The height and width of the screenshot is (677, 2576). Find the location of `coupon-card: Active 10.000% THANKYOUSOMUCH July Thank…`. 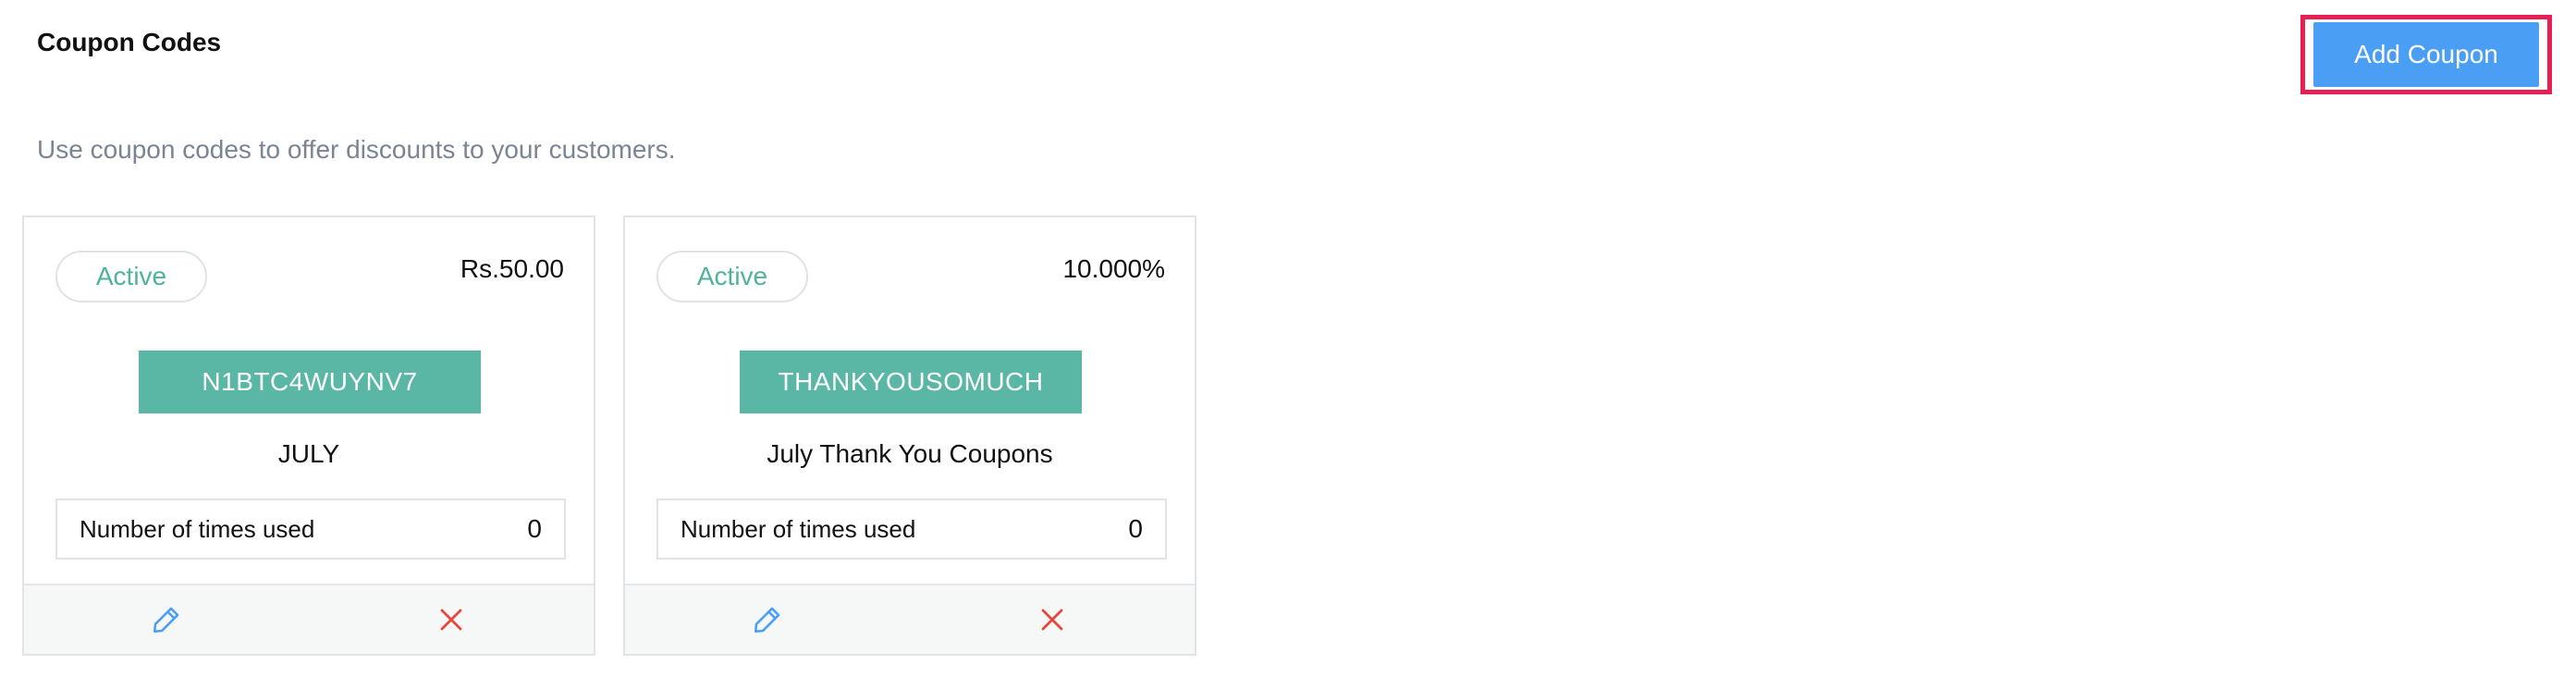

coupon-card: Active 10.000% THANKYOUSOMUCH July Thank… is located at coordinates (910, 435).